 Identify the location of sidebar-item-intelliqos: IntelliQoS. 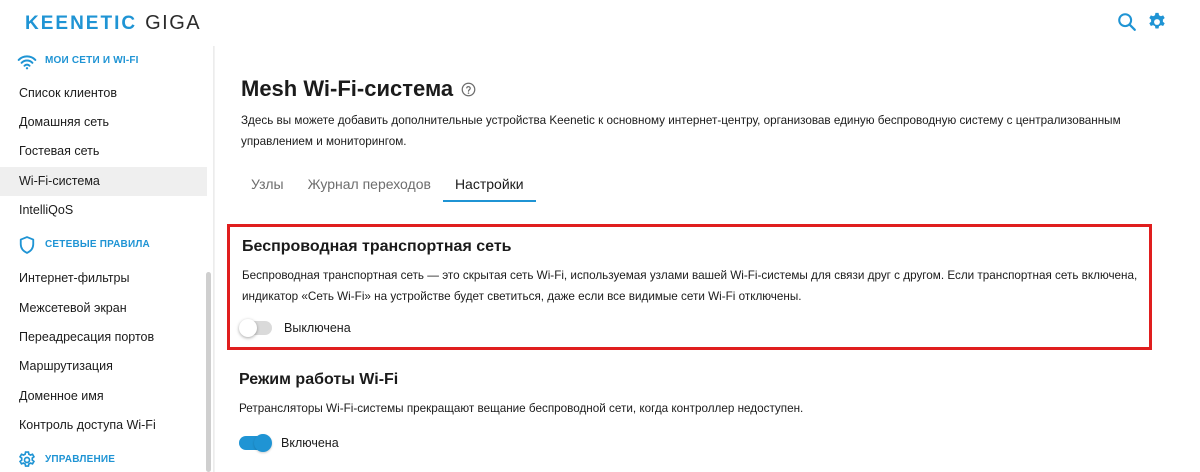
(103, 210).